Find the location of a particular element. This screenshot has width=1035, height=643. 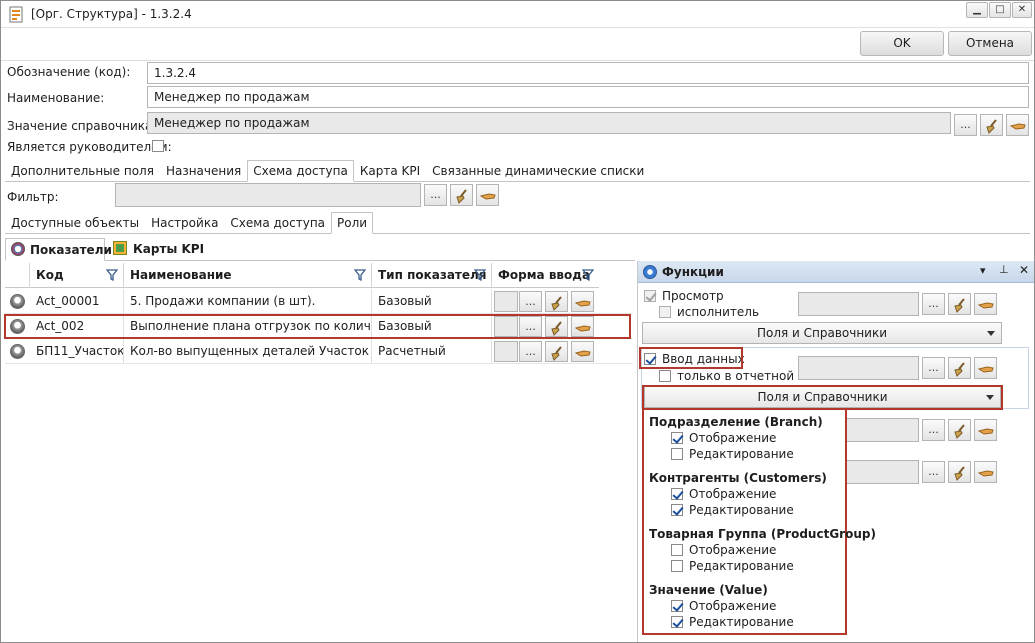

view-clear-button is located at coordinates (959, 304).